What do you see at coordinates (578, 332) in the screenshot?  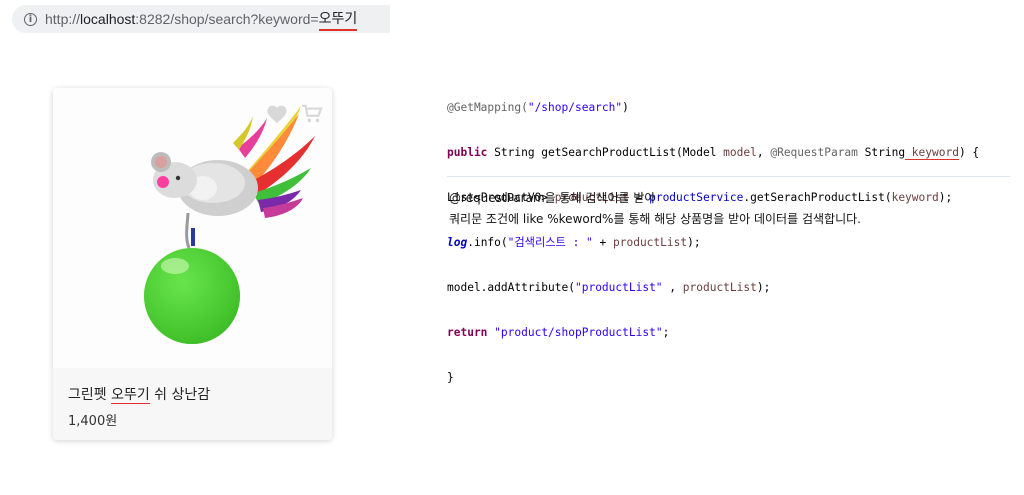 I see `code-string: "product/shopProductList"` at bounding box center [578, 332].